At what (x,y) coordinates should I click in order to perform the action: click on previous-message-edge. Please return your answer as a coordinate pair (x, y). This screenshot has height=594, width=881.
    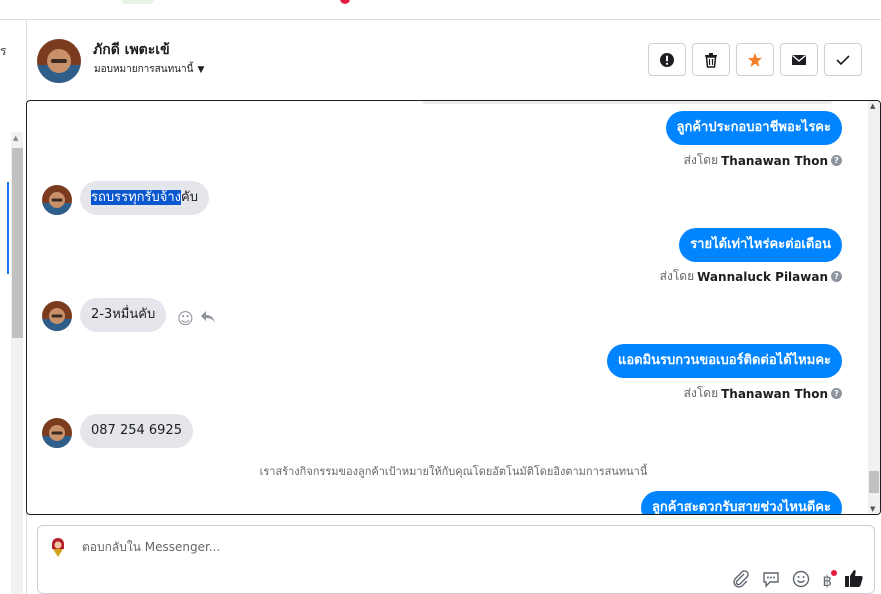
    Looking at the image, I should click on (627, 102).